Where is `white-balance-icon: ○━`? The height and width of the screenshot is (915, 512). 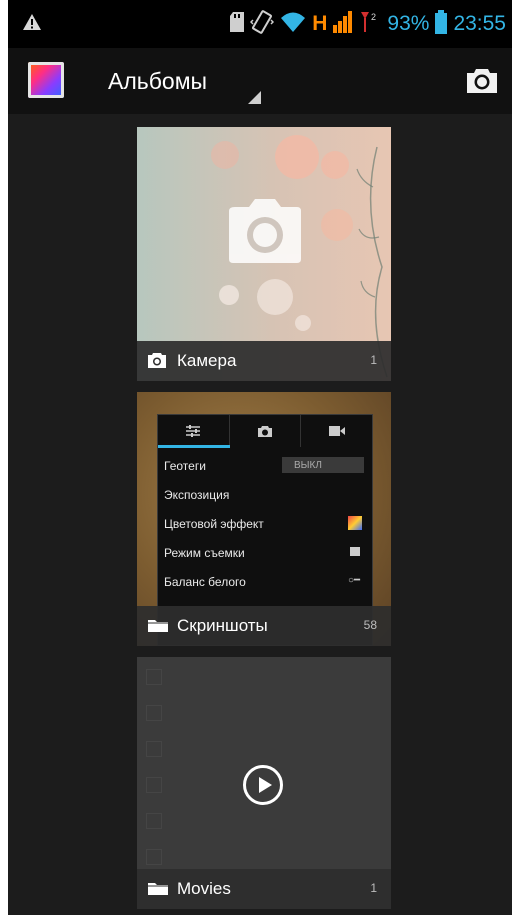
white-balance-icon: ○━ is located at coordinates (354, 580).